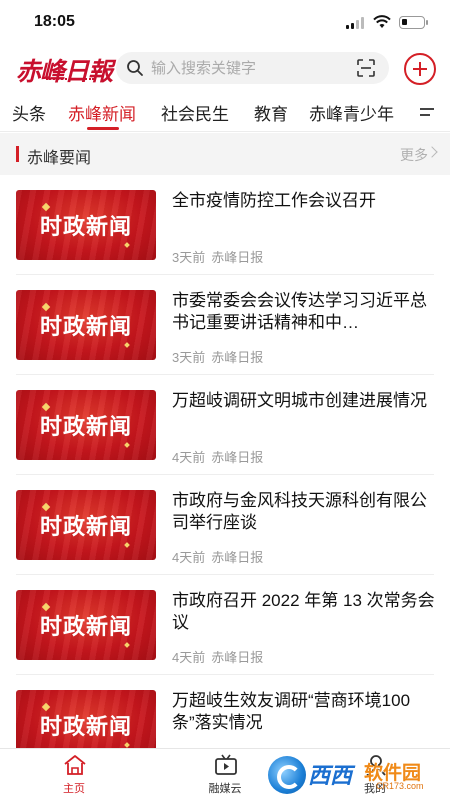  I want to click on nav-home: 主页, so click(74, 774).